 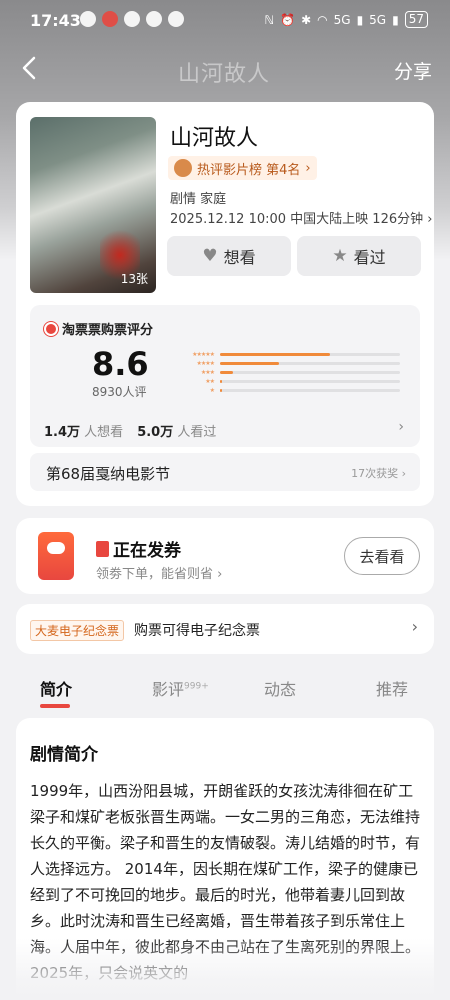 I want to click on network2-label: 5G, so click(x=378, y=19).